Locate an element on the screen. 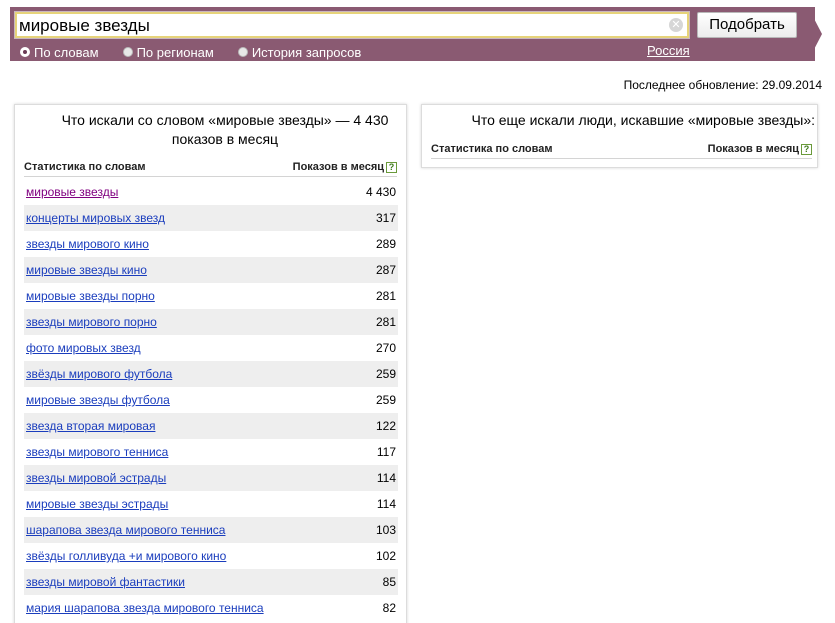 This screenshot has height=623, width=835. keyword-link: концерты мировых звезд is located at coordinates (95, 218).